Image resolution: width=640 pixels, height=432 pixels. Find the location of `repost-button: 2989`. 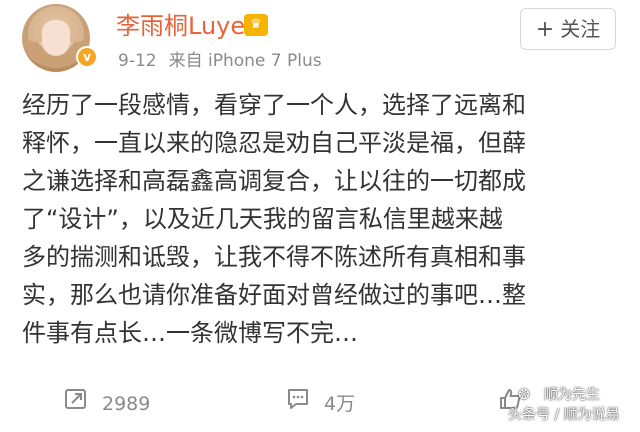

repost-button: 2989 is located at coordinates (107, 404).